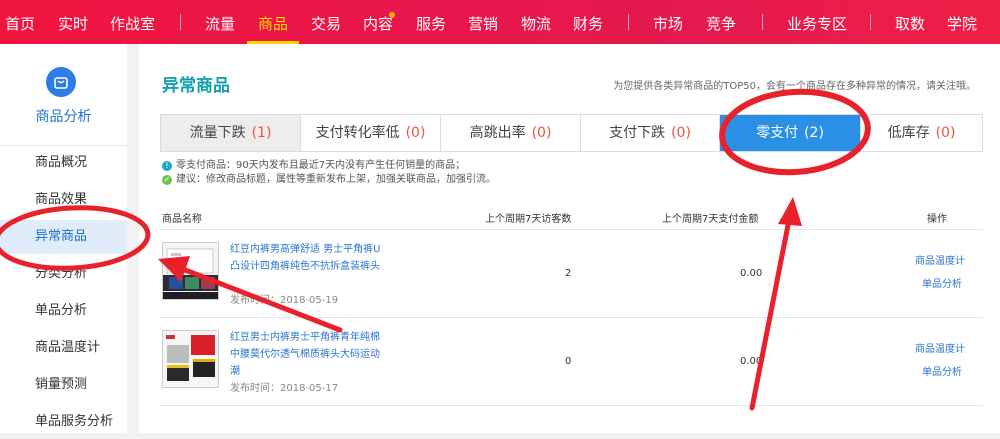 This screenshot has width=1000, height=439. I want to click on tab-count: (2), so click(814, 133).